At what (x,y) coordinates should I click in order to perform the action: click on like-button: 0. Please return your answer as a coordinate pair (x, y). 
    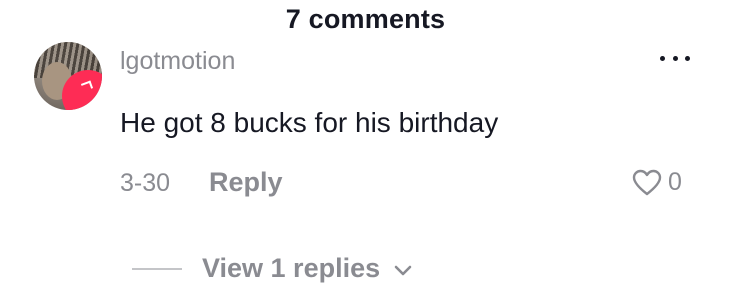
    Looking at the image, I should click on (657, 182).